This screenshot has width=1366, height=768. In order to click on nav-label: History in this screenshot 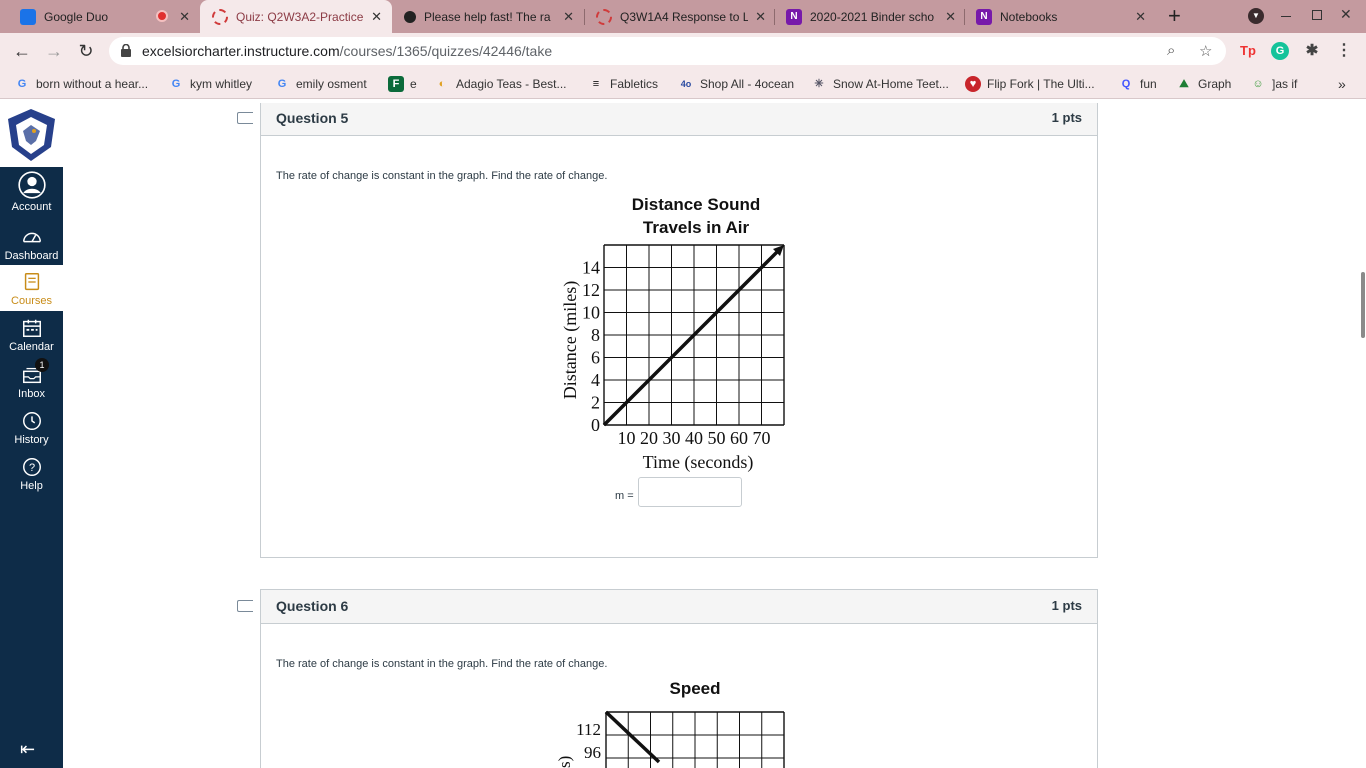, I will do `click(31, 440)`.